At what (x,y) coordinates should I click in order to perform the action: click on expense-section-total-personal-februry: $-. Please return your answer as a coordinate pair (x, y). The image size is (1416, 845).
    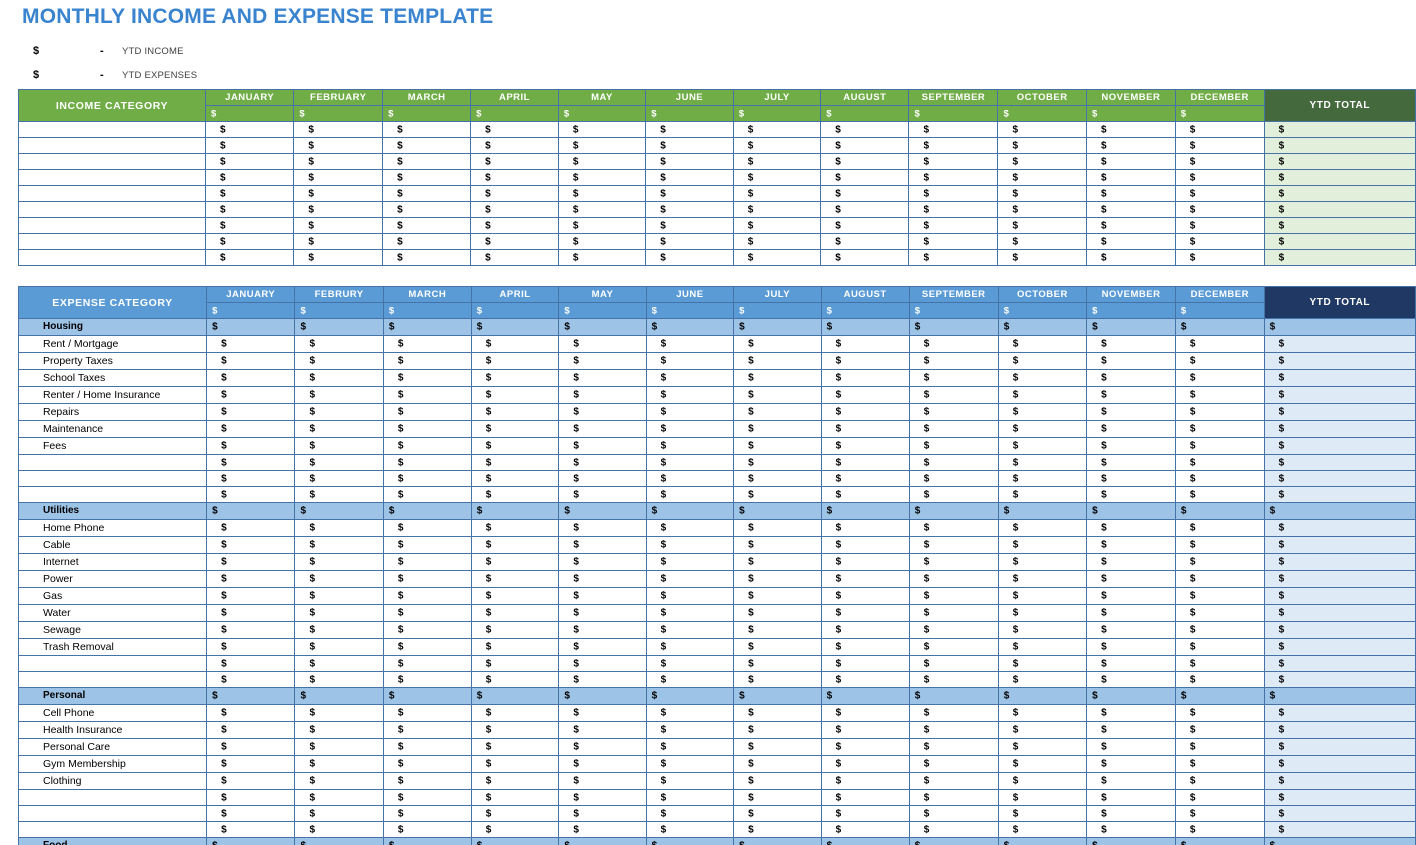
    Looking at the image, I should click on (339, 696).